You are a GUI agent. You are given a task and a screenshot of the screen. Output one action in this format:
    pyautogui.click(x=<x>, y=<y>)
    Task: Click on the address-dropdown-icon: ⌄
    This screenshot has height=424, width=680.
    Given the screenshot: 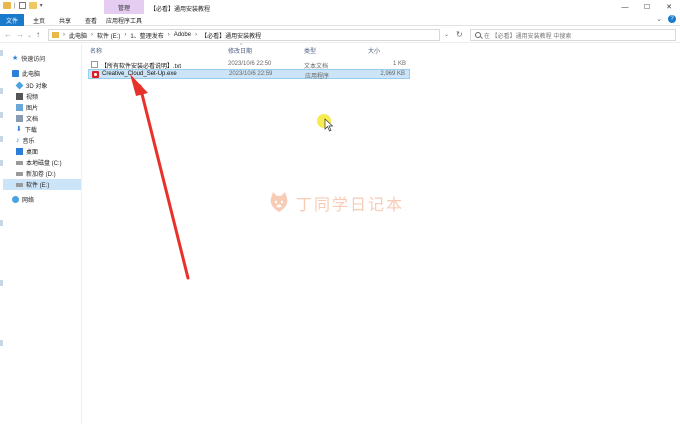 What is the action you would take?
    pyautogui.click(x=446, y=34)
    